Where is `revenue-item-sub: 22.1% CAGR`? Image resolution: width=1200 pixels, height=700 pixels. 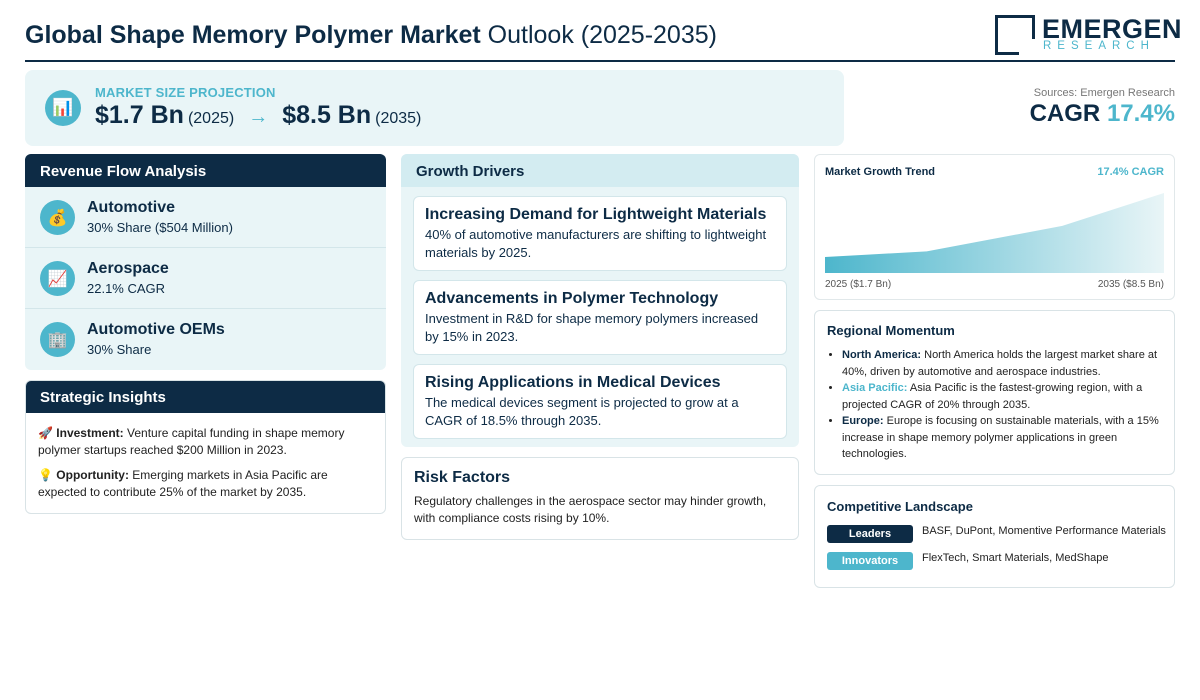
revenue-item-sub: 22.1% CAGR is located at coordinates (126, 288).